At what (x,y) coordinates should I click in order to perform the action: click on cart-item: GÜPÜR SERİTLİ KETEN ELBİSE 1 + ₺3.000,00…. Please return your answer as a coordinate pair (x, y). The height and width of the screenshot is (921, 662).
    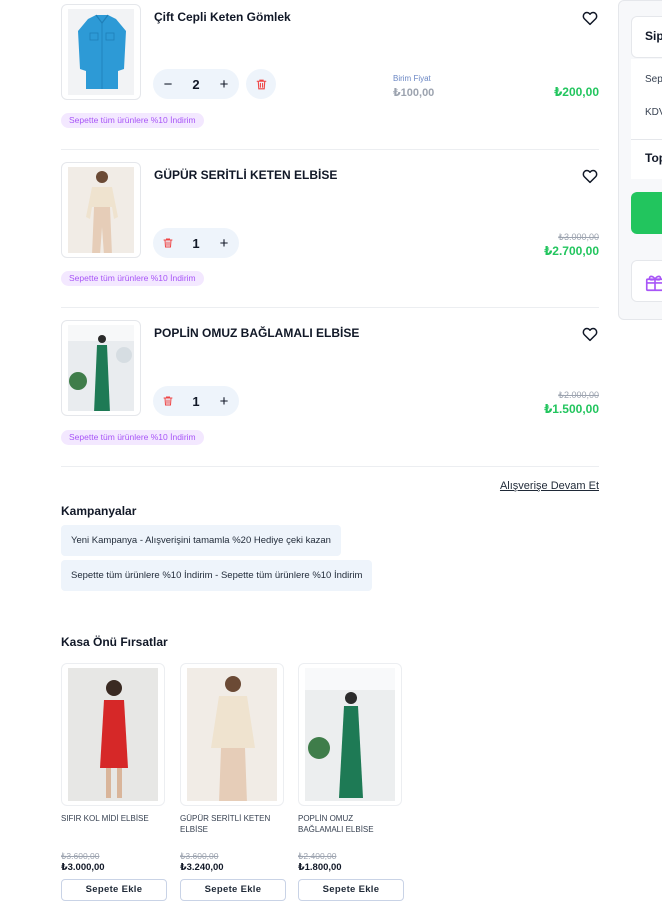
    Looking at the image, I should click on (330, 224).